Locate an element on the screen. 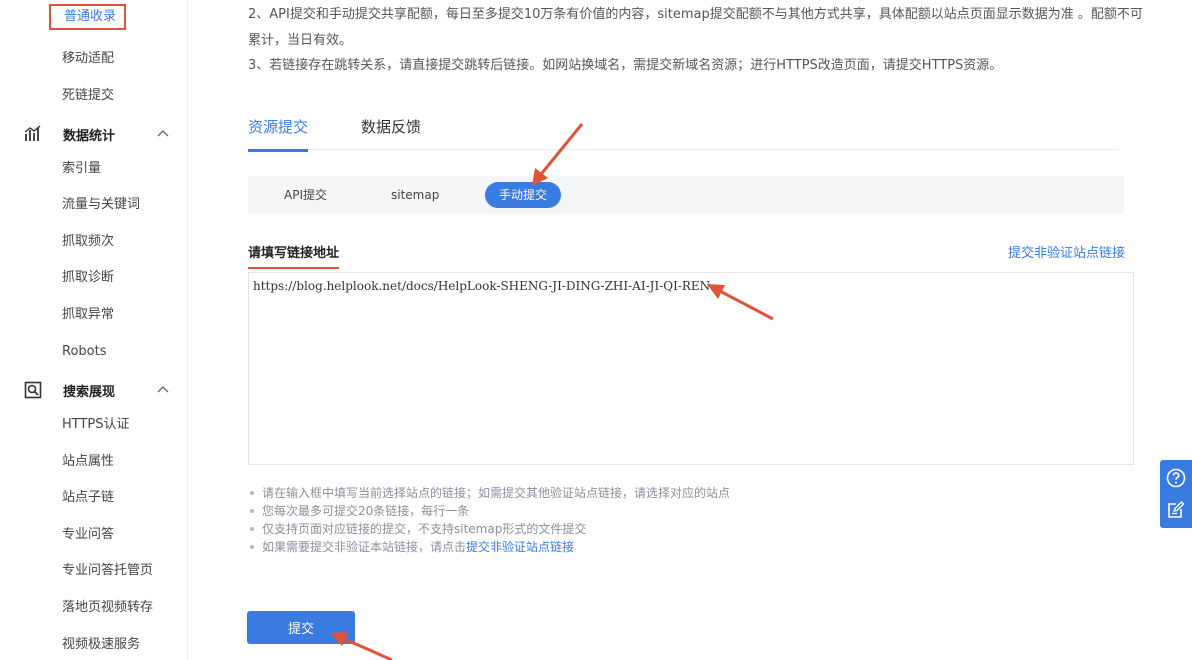 This screenshot has width=1192, height=660. subtab-sitemap: sitemap is located at coordinates (415, 195).